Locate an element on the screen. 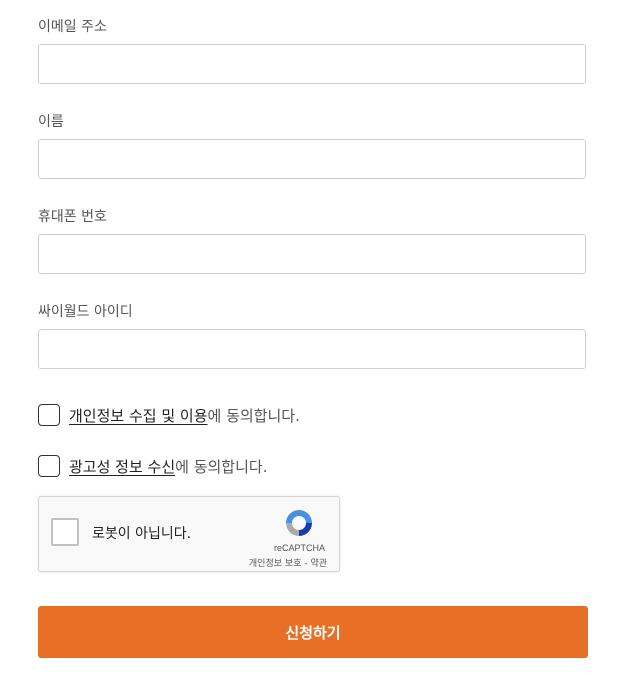 The height and width of the screenshot is (686, 642). recaptcha-terms-link: 약관 is located at coordinates (318, 564).